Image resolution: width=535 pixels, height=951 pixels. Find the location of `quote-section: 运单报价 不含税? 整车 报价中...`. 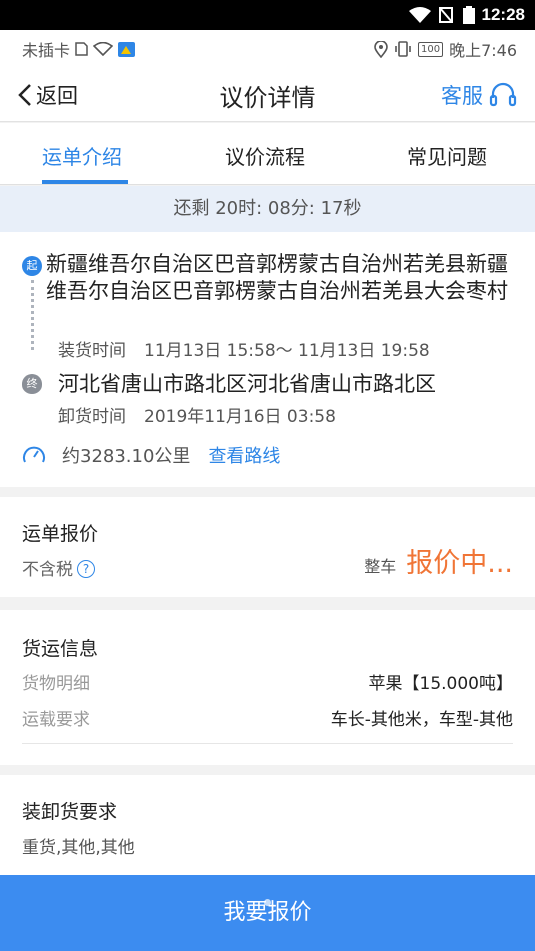

quote-section: 运单报价 不含税? 整车 报价中... is located at coordinates (267, 547).